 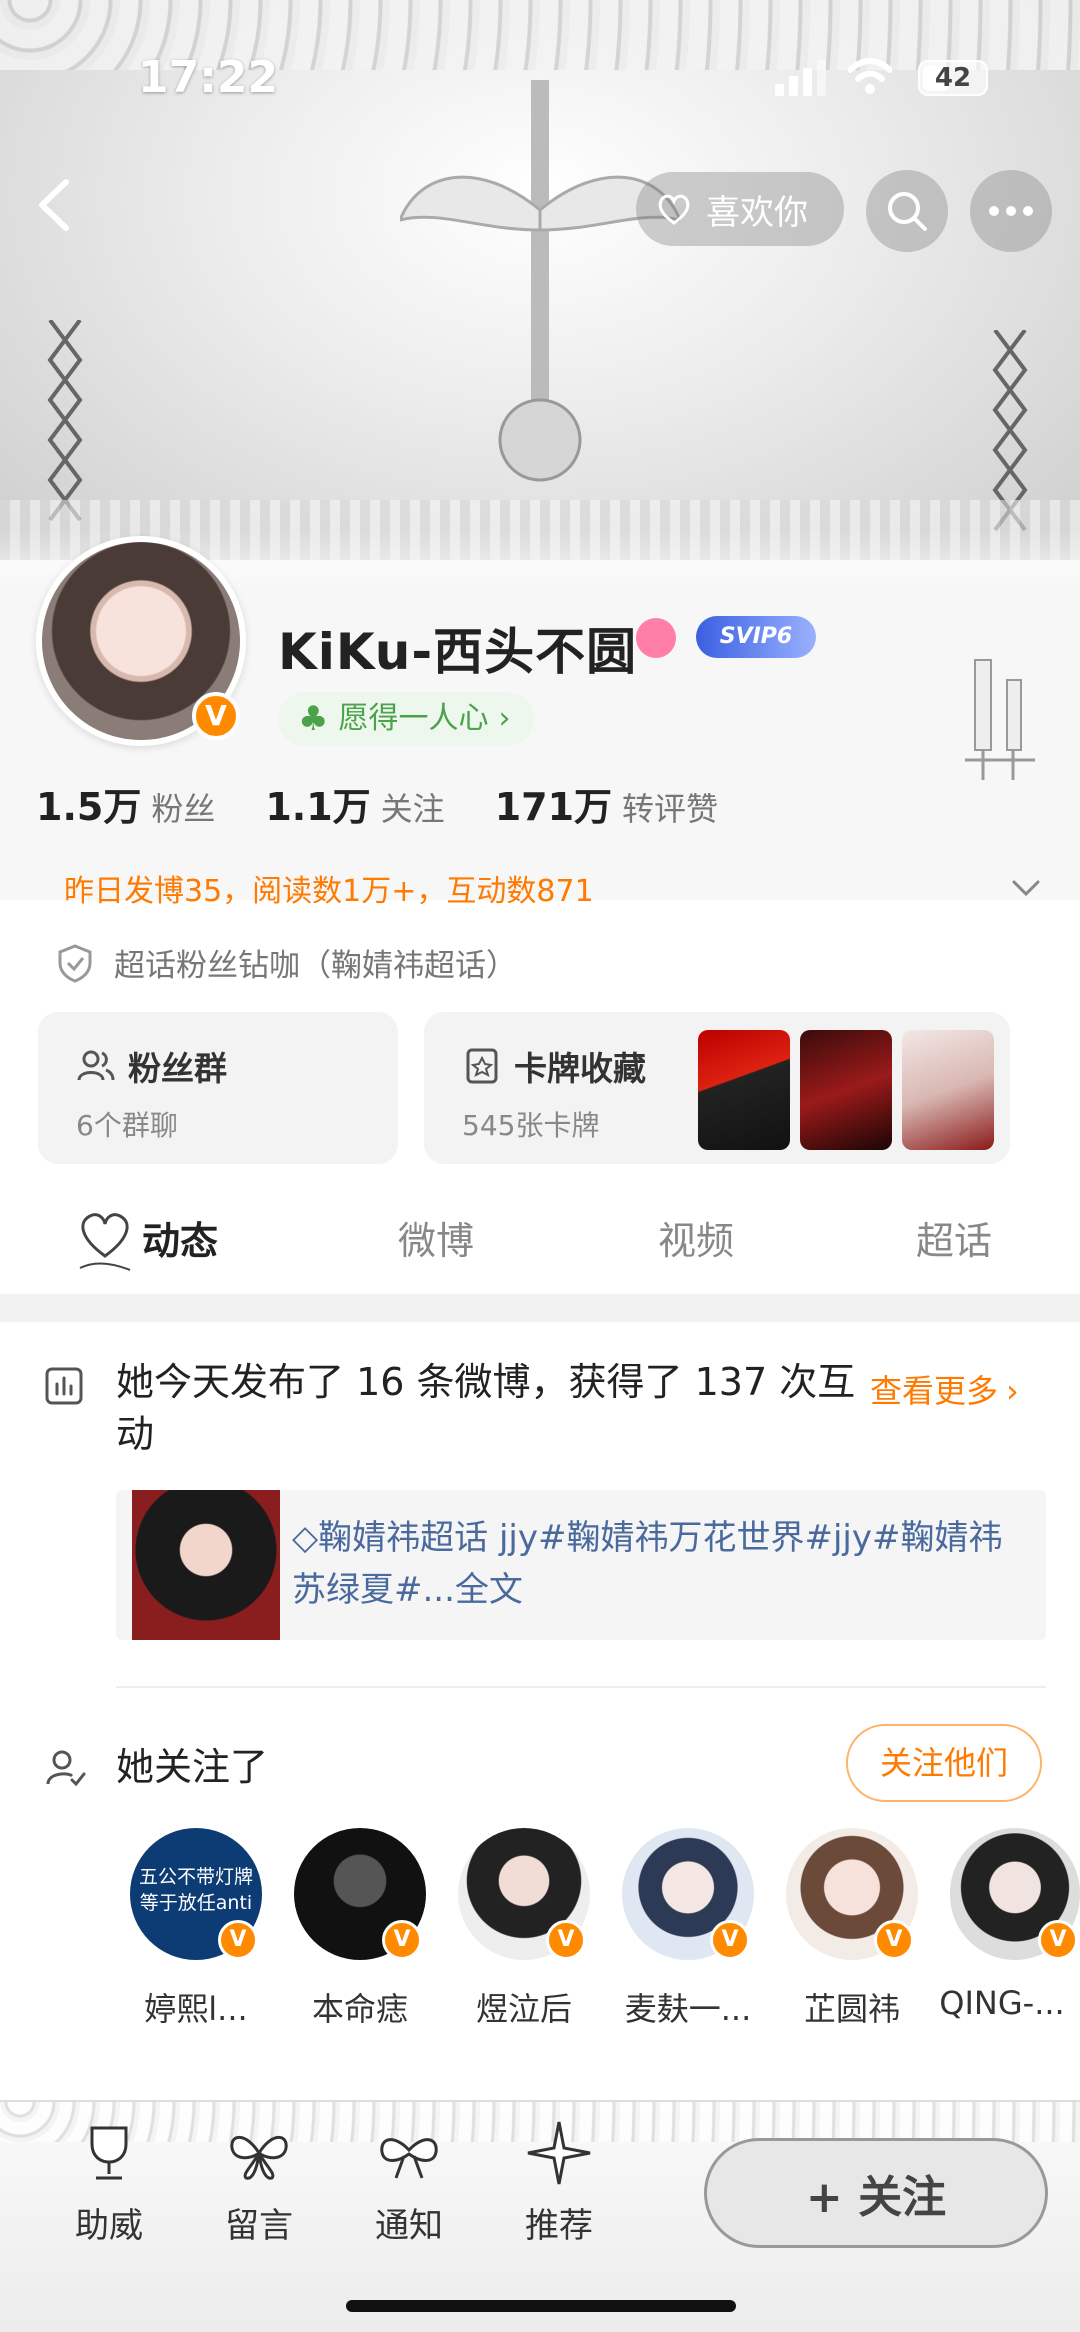 I want to click on group-icon, so click(x=96, y=1065).